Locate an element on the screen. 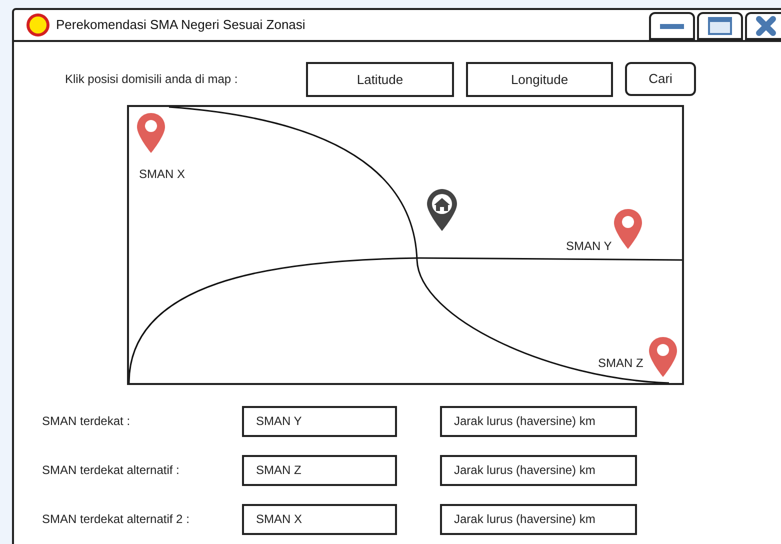 Image resolution: width=781 pixels, height=544 pixels. minimize-icon is located at coordinates (672, 26).